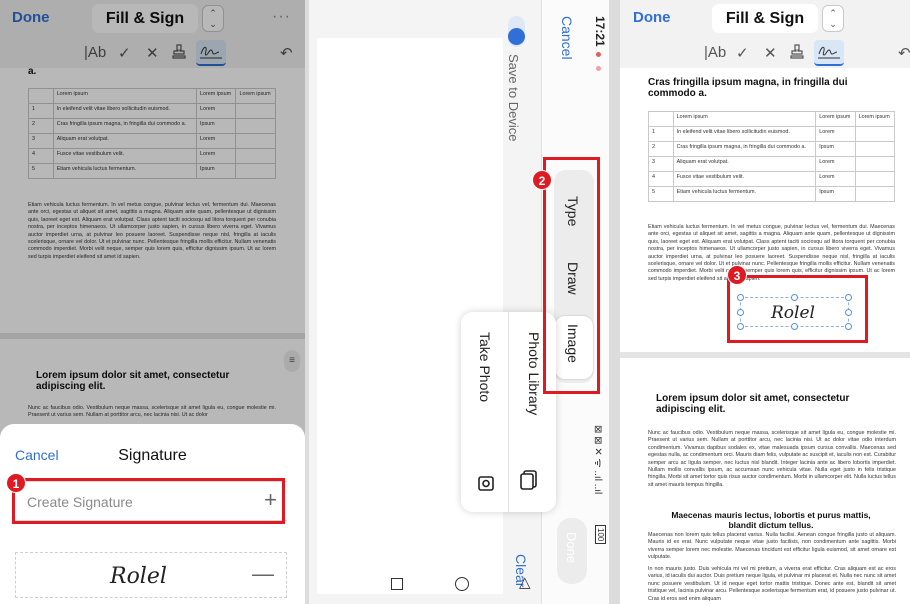  What do you see at coordinates (597, 460) in the screenshot?
I see `status-icons: ⊠ ⊠ ✕ ᯤ ..ıl ..ıl` at bounding box center [597, 460].